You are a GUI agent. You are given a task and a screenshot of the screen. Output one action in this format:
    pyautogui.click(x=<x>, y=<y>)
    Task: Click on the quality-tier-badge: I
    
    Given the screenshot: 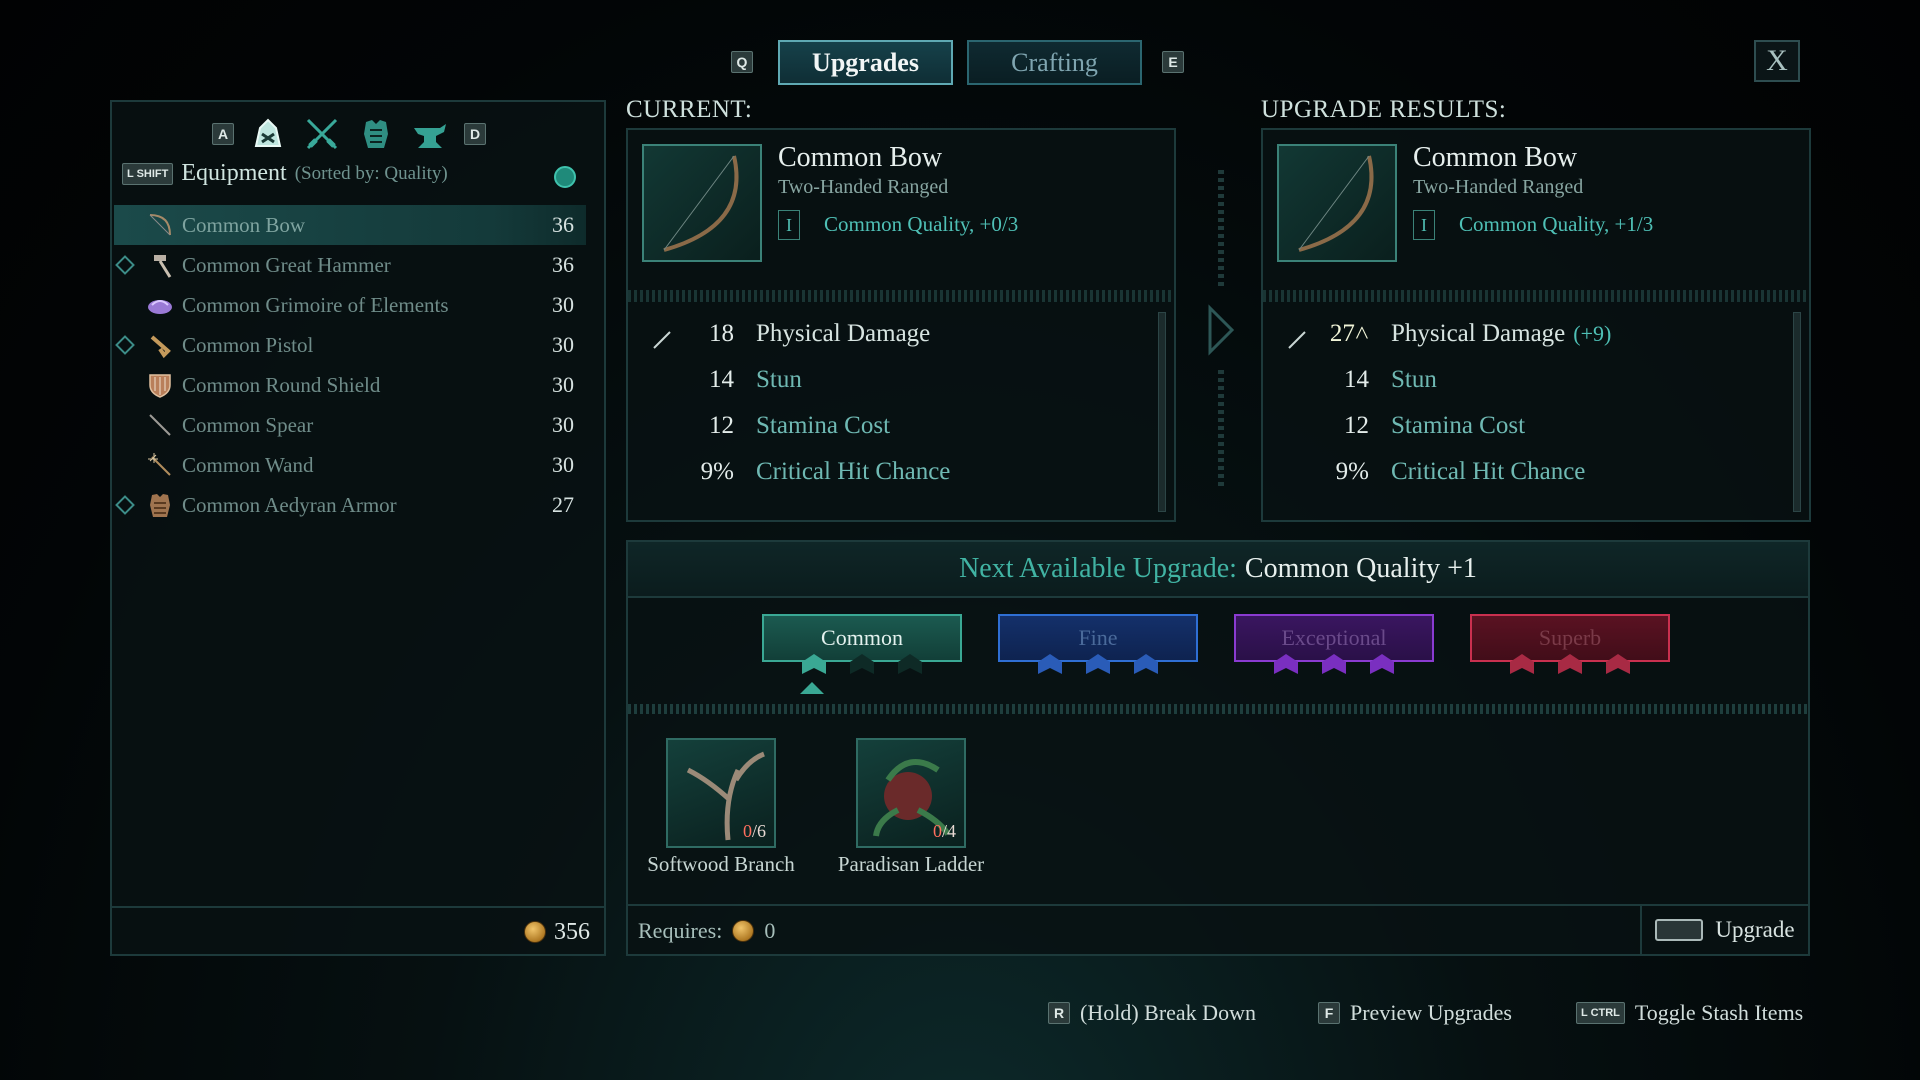 What is the action you would take?
    pyautogui.click(x=1424, y=225)
    